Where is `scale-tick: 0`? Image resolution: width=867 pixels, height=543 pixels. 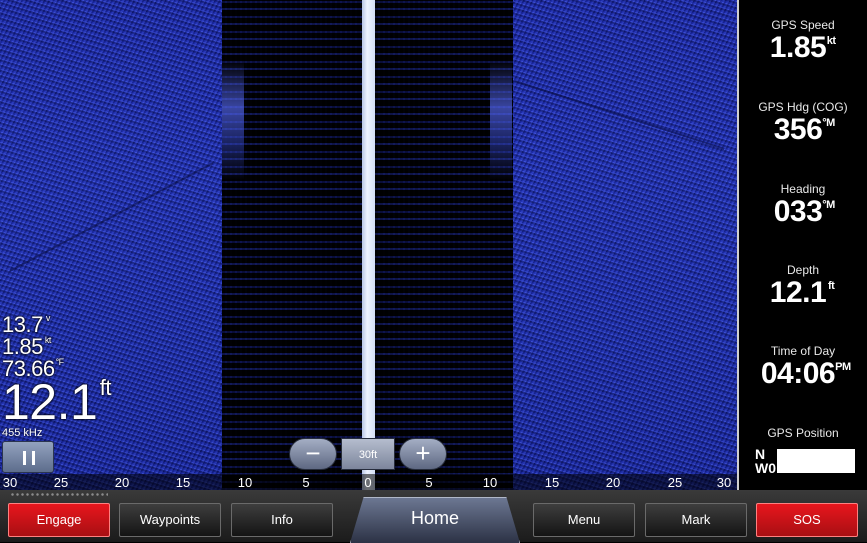 scale-tick: 0 is located at coordinates (368, 482).